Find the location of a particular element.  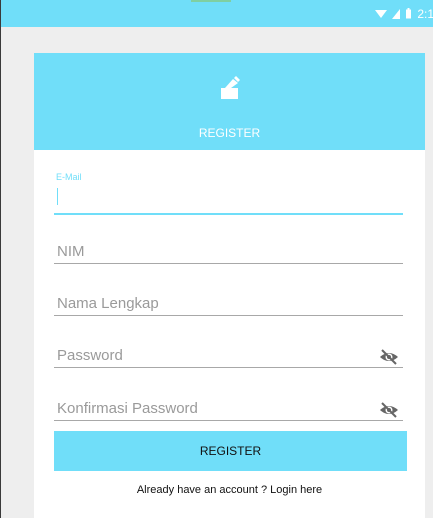

status-bar: 2:1 is located at coordinates (217, 13).